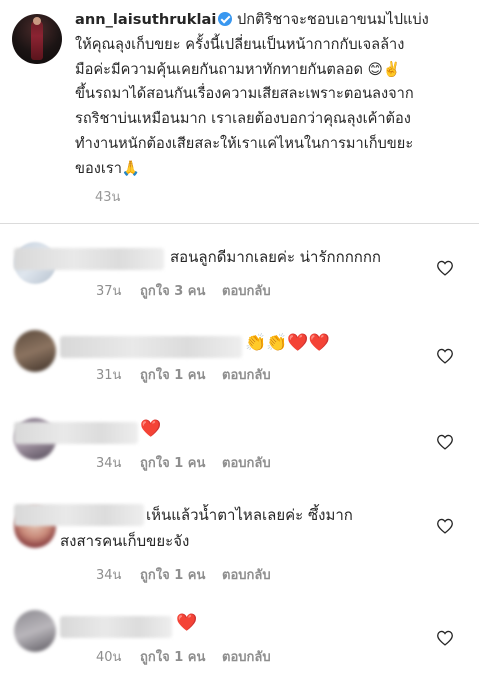 This screenshot has width=479, height=696. What do you see at coordinates (333, 19) in the screenshot?
I see `caption-line: ปกติริชาจะชอบเอาขนมไปแบ่ง` at bounding box center [333, 19].